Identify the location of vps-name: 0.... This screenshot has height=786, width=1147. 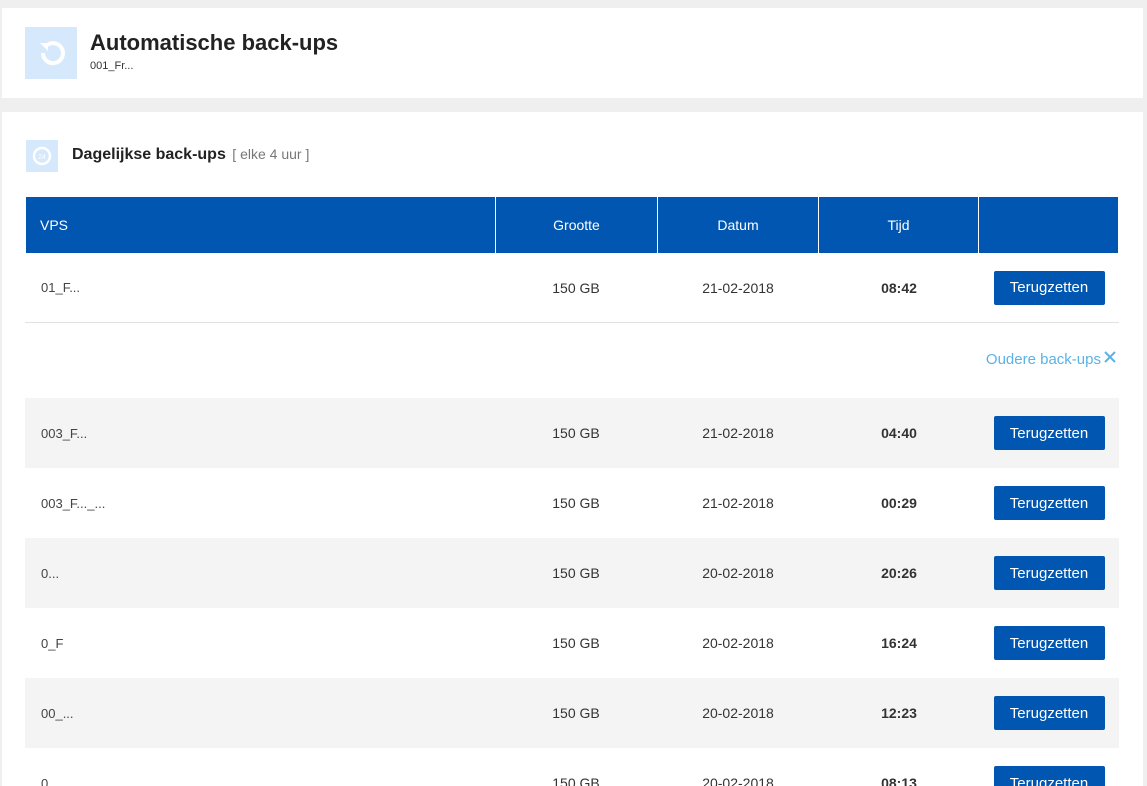
(50, 573).